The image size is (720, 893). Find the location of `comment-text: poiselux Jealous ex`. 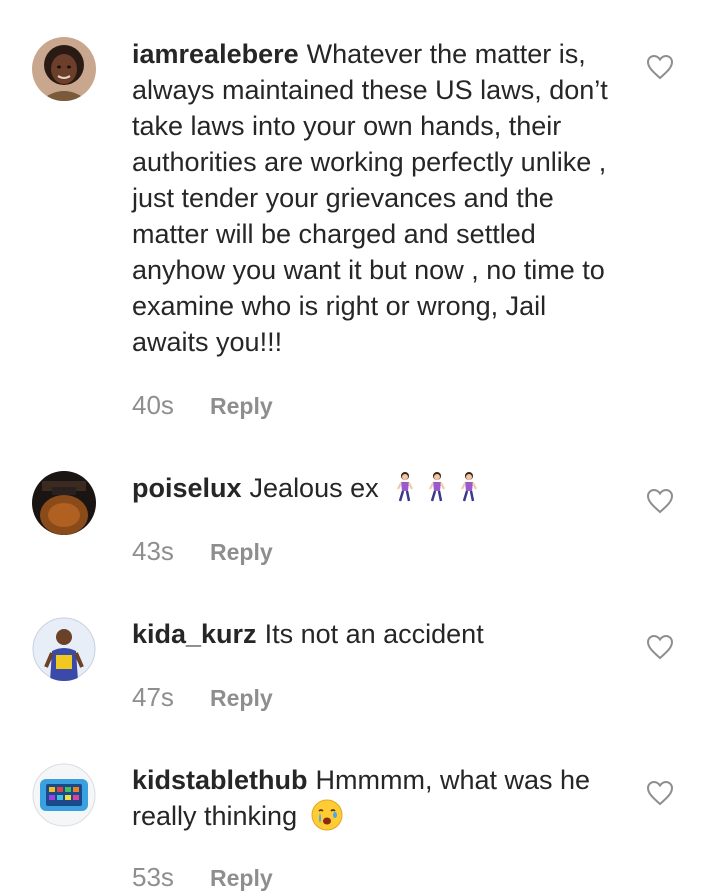

comment-text: poiselux Jealous ex is located at coordinates (375, 488).